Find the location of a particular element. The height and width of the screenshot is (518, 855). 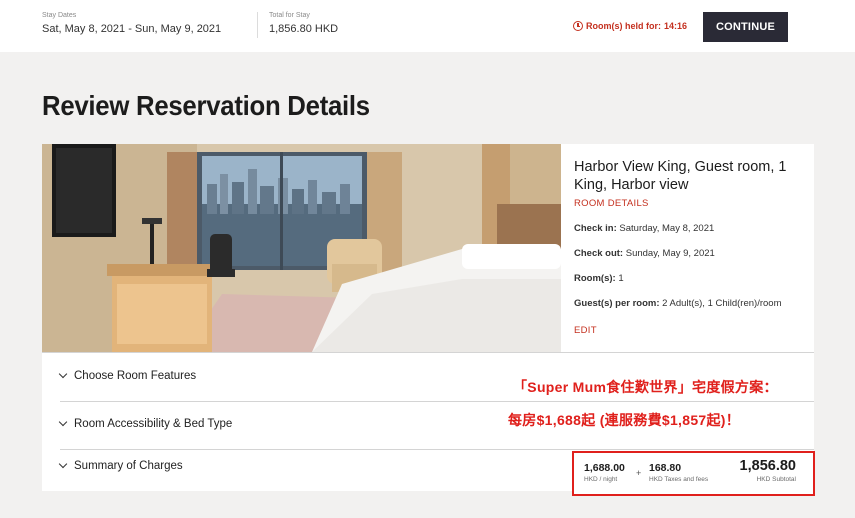

subtotal: 1,856.80 HKD Subtotal is located at coordinates (766, 470).